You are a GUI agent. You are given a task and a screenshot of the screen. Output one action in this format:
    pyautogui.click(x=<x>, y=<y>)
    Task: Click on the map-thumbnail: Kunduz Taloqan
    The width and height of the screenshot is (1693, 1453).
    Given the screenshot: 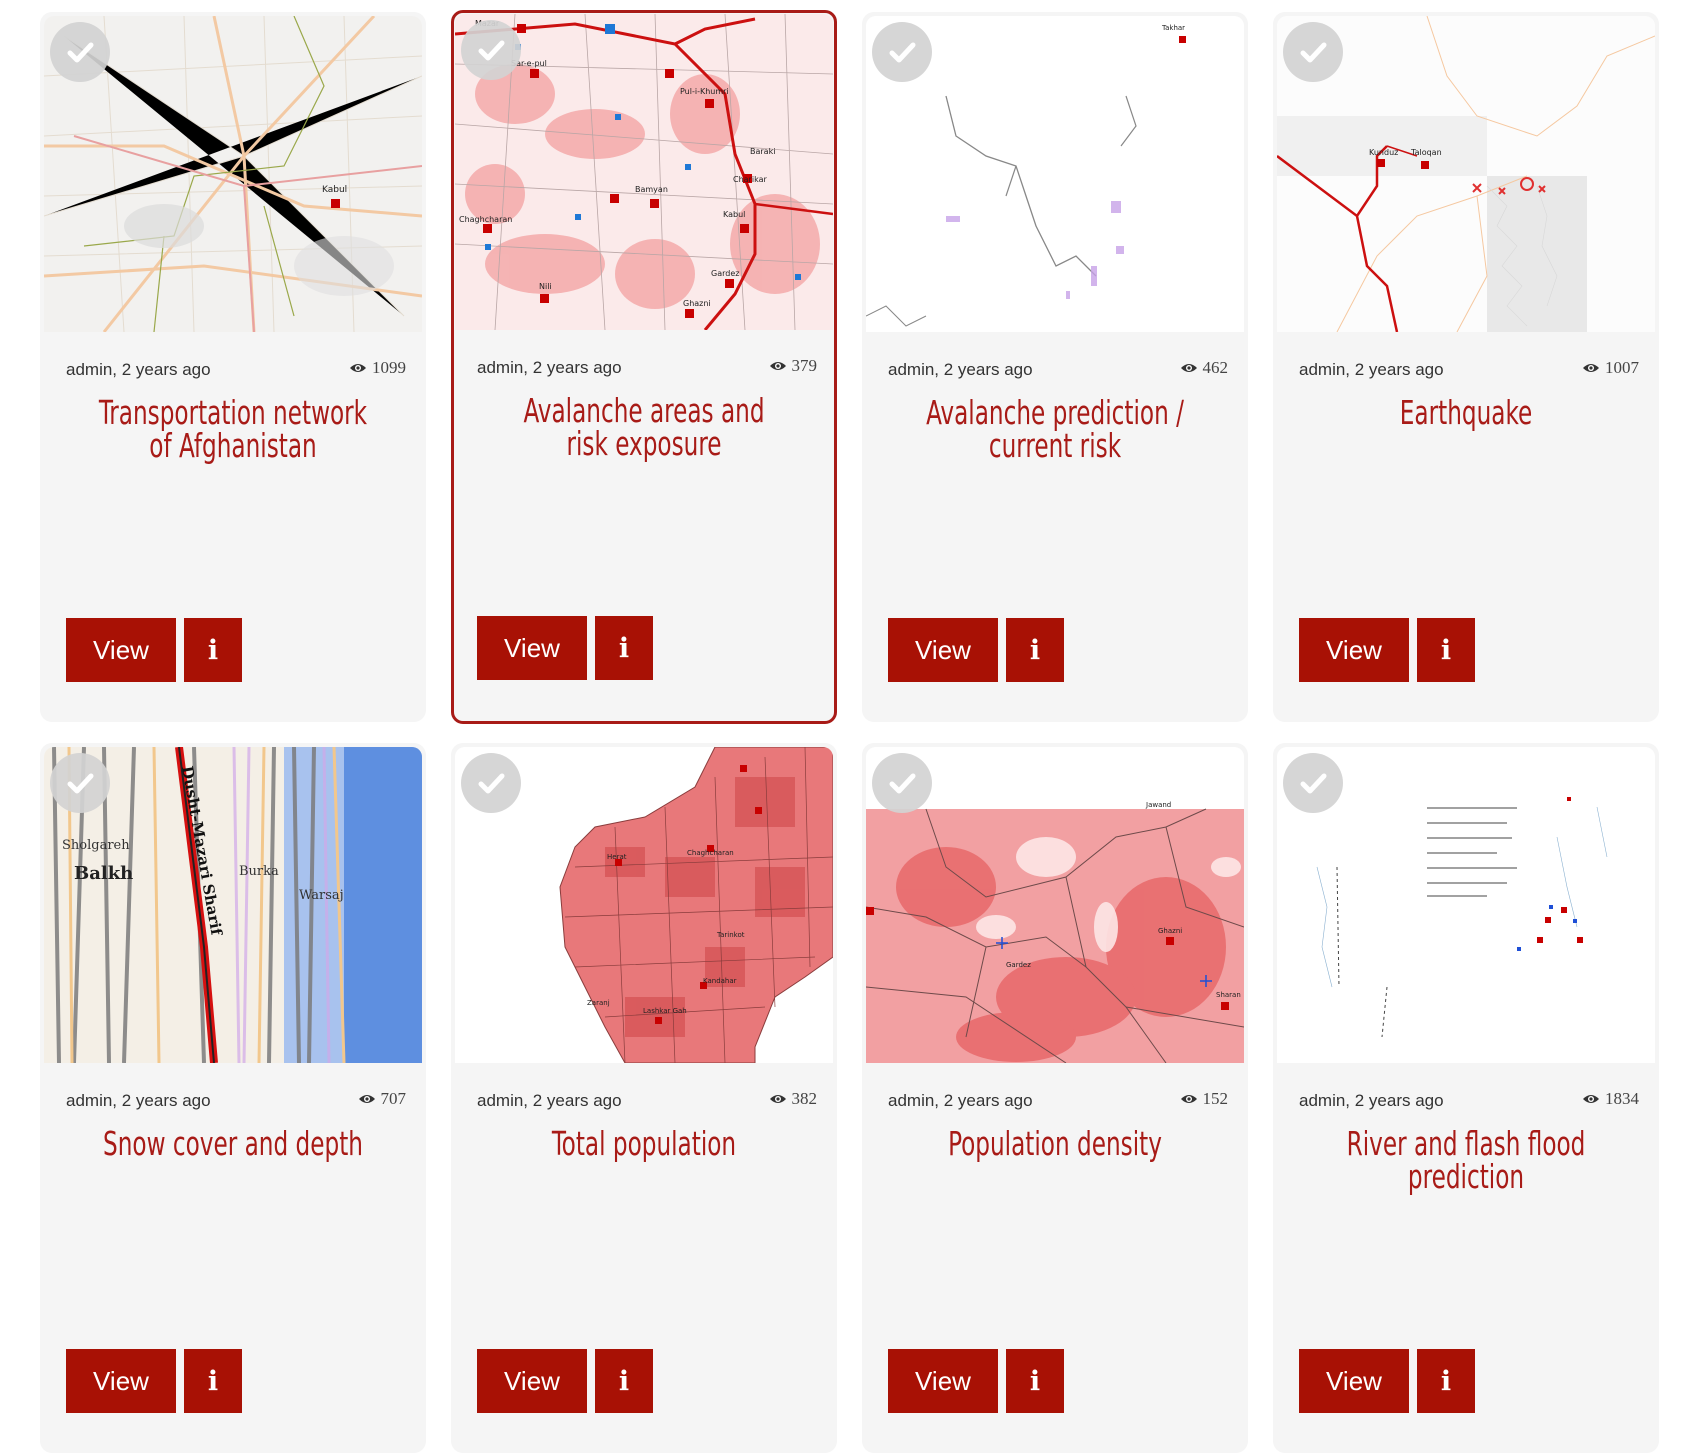 What is the action you would take?
    pyautogui.click(x=1466, y=174)
    